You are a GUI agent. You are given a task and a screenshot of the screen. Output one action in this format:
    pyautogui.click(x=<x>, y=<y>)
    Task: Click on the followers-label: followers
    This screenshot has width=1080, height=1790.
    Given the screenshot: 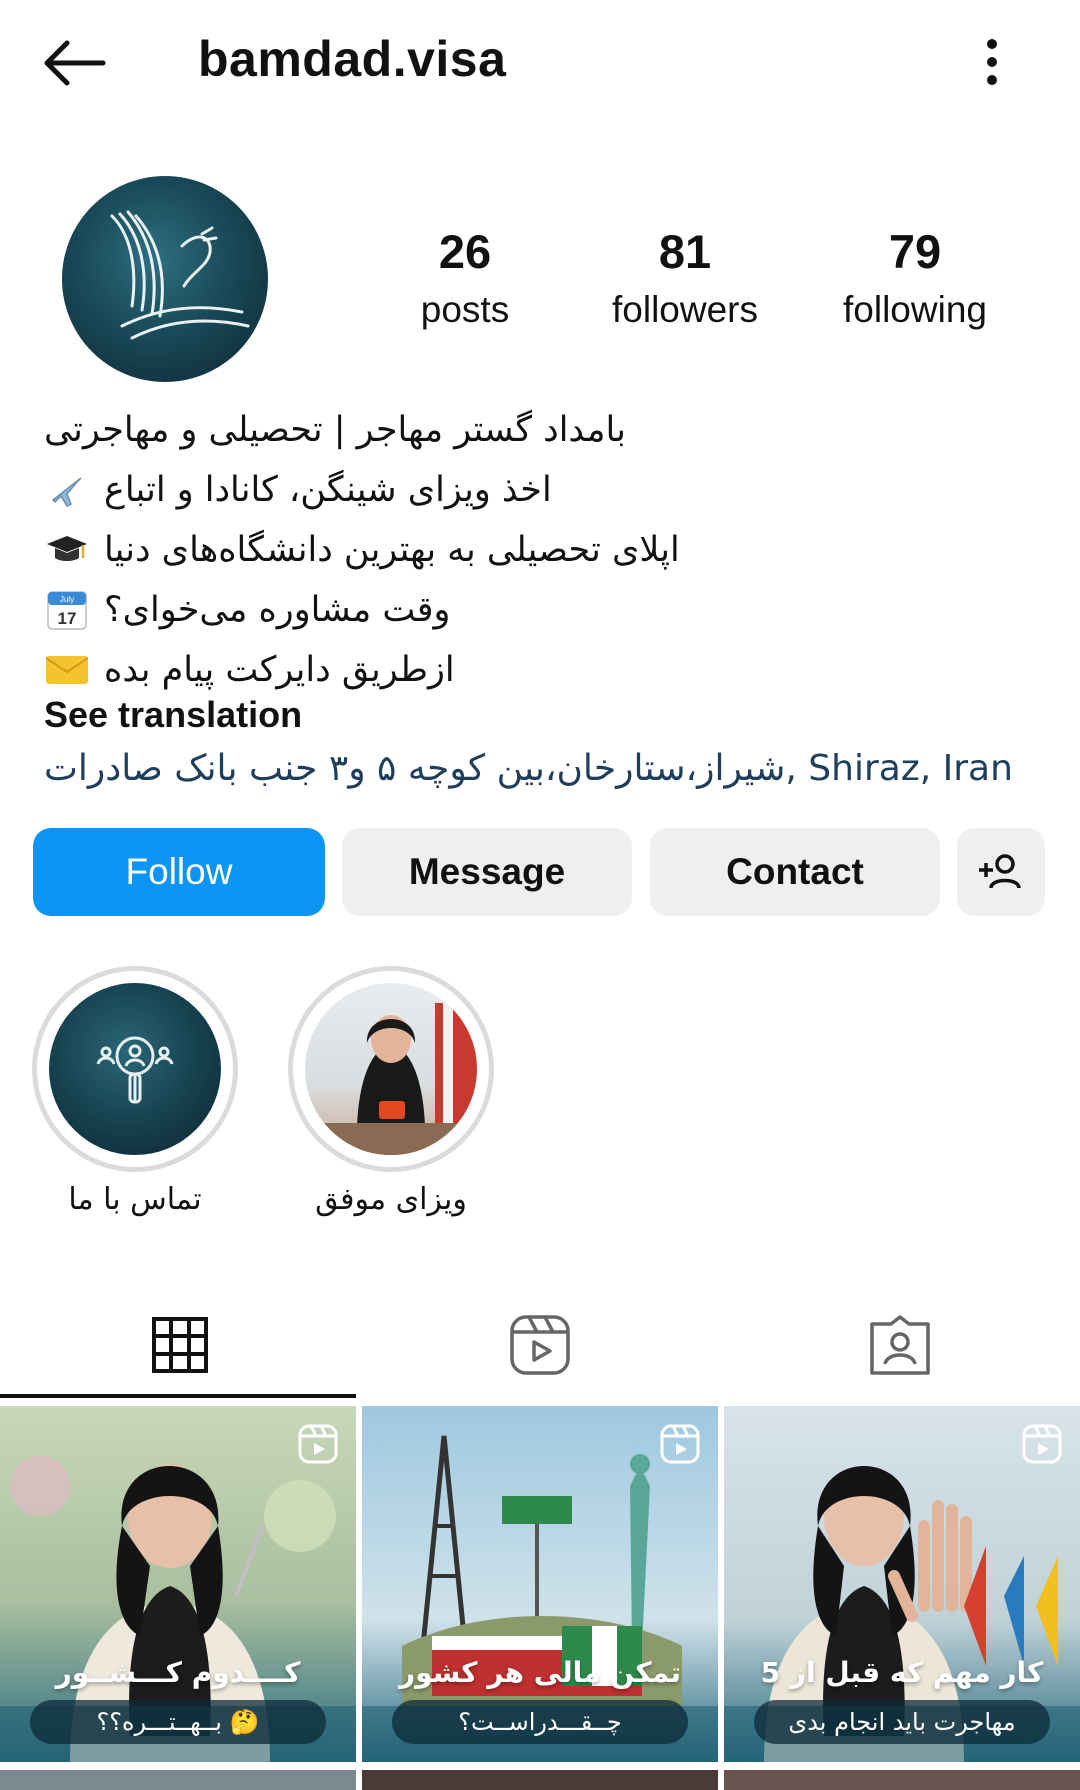 What is the action you would take?
    pyautogui.click(x=685, y=309)
    